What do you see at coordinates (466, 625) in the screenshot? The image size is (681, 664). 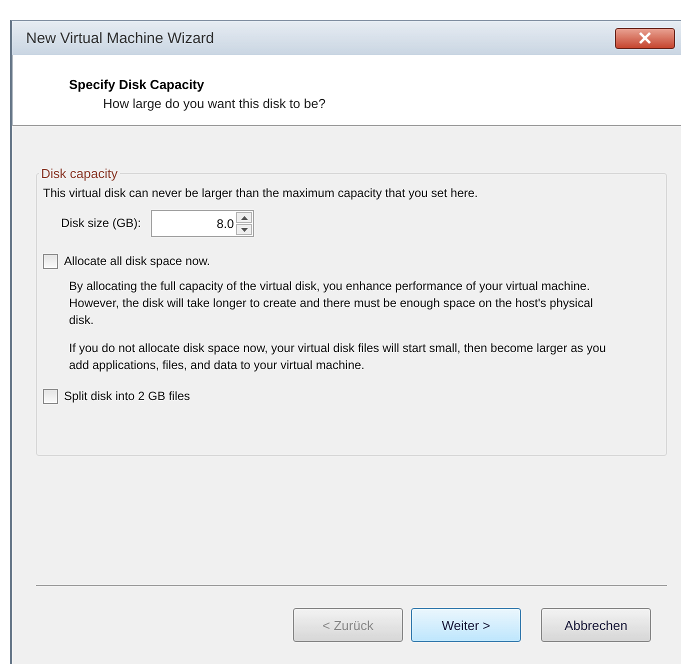 I see `wizard-button: Weiter >` at bounding box center [466, 625].